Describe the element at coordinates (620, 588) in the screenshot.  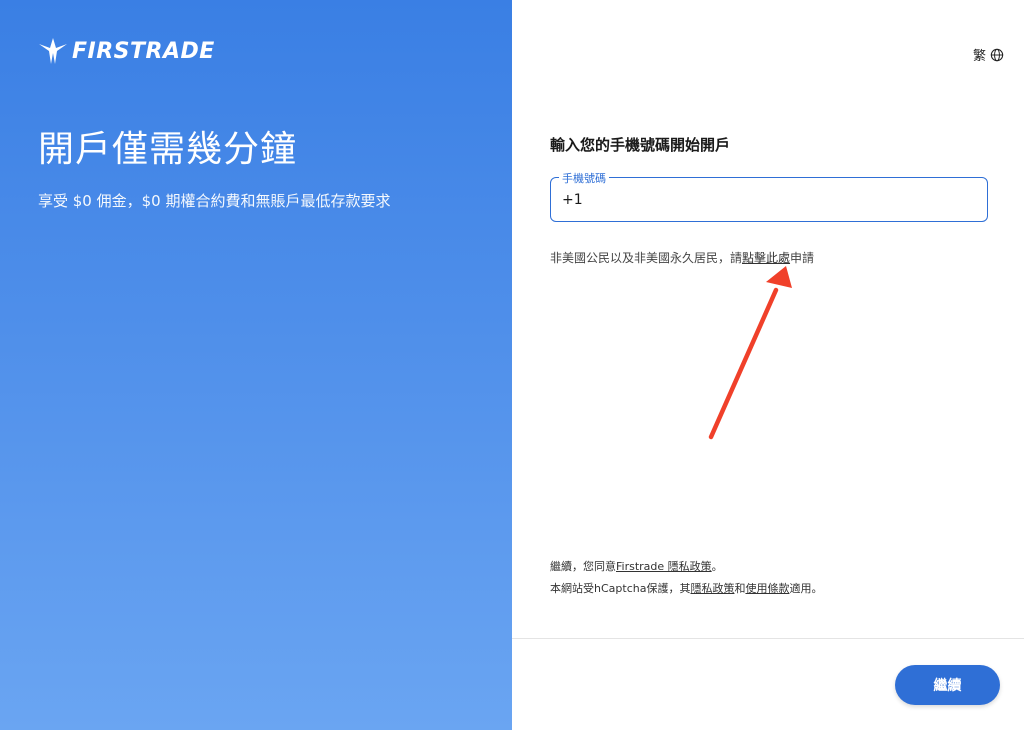
I see `hcaptcha-prefix: 本網站受hCaptcha保護，其` at that location.